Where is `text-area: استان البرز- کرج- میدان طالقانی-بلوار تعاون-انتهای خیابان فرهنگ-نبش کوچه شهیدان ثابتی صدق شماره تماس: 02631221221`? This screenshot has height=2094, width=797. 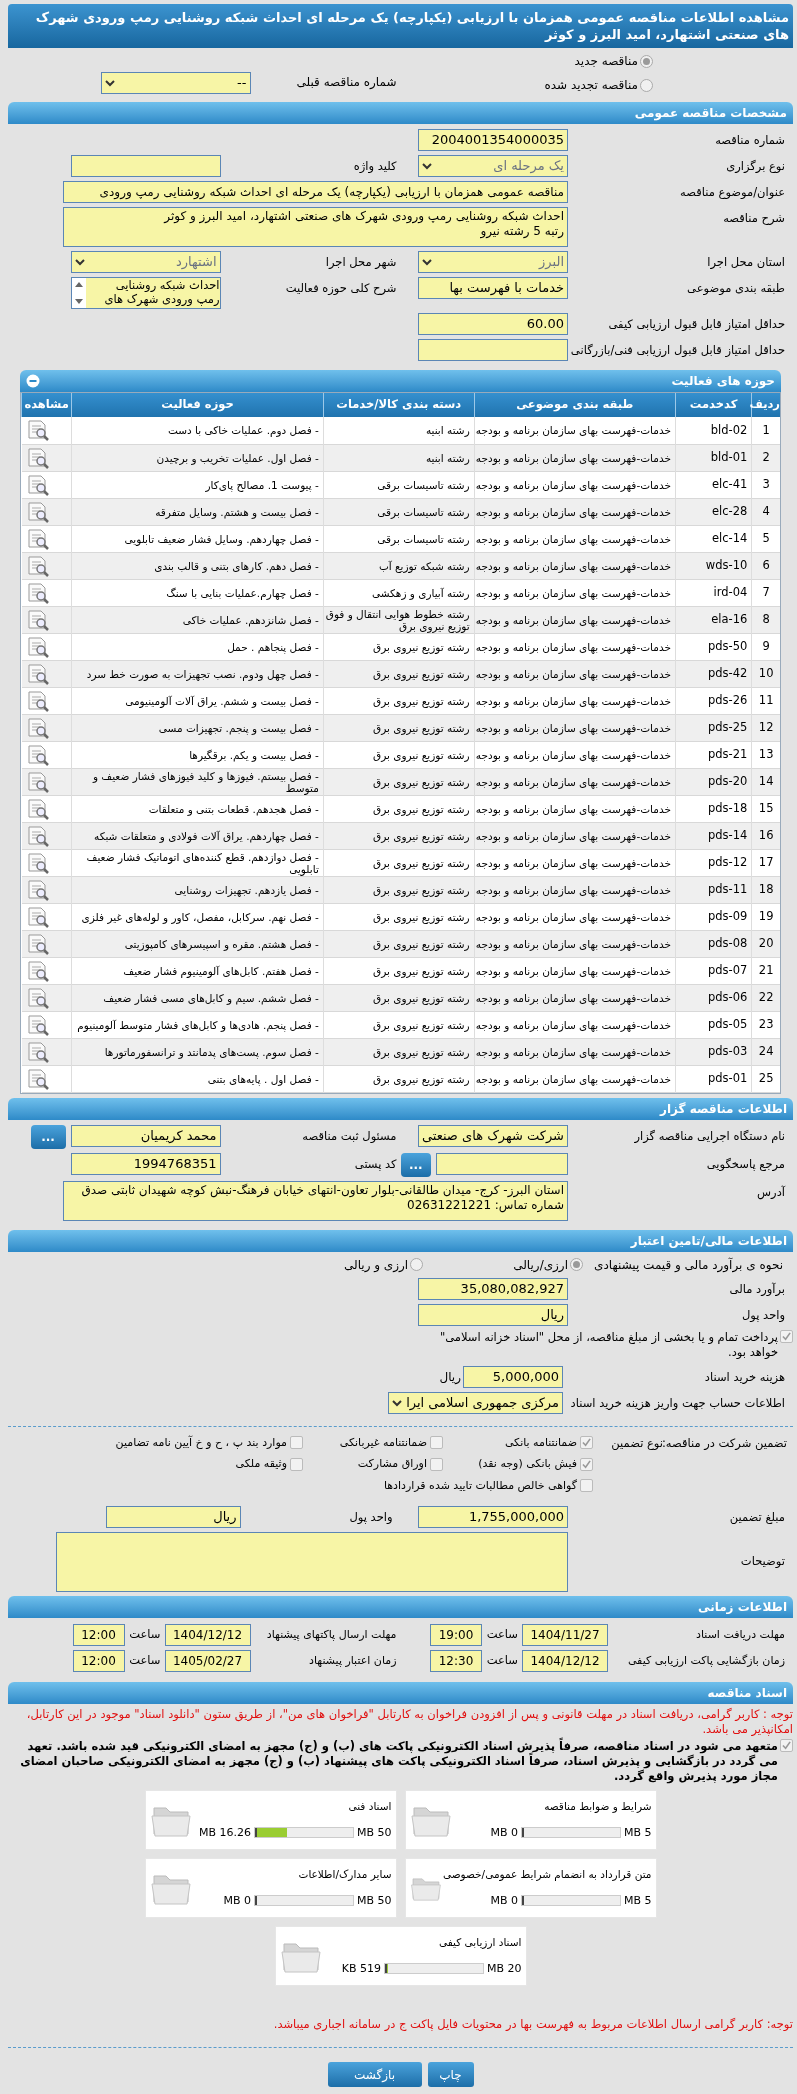
text-area: استان البرز- کرج- میدان طالقانی-بلوار تعاون-انتهای خیابان فرهنگ-نبش کوچه شهیدان ثابتی صدق شماره تماس: 02631221221 is located at coordinates (315, 1200).